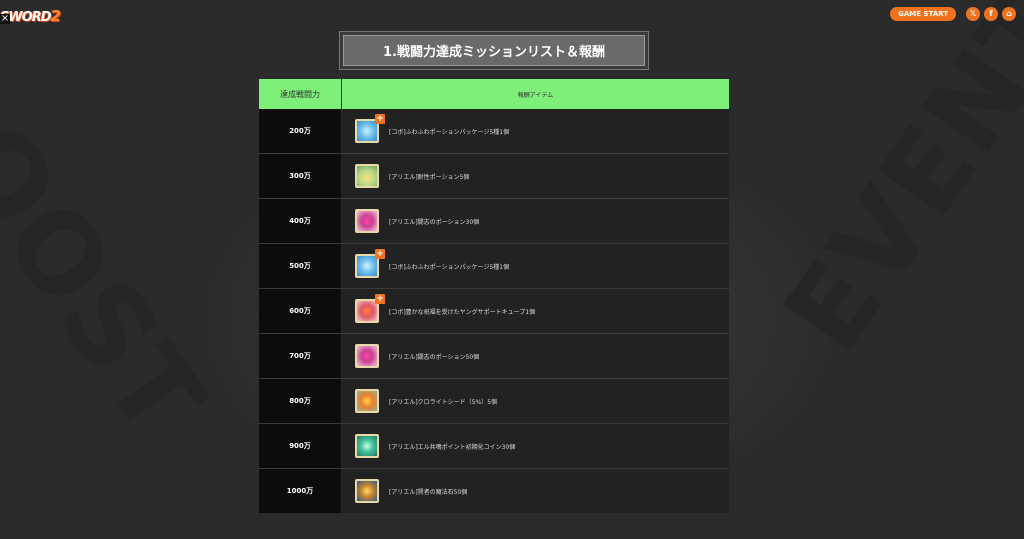 The image size is (1024, 539). I want to click on power-cell: 1000万, so click(300, 491).